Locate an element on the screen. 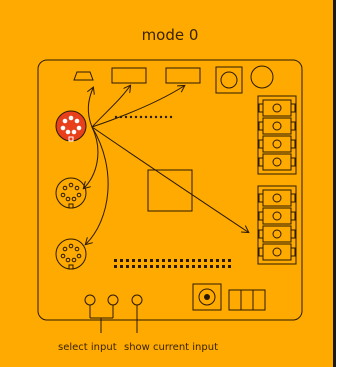 This screenshot has height=367, width=339. jack-square is located at coordinates (229, 80).